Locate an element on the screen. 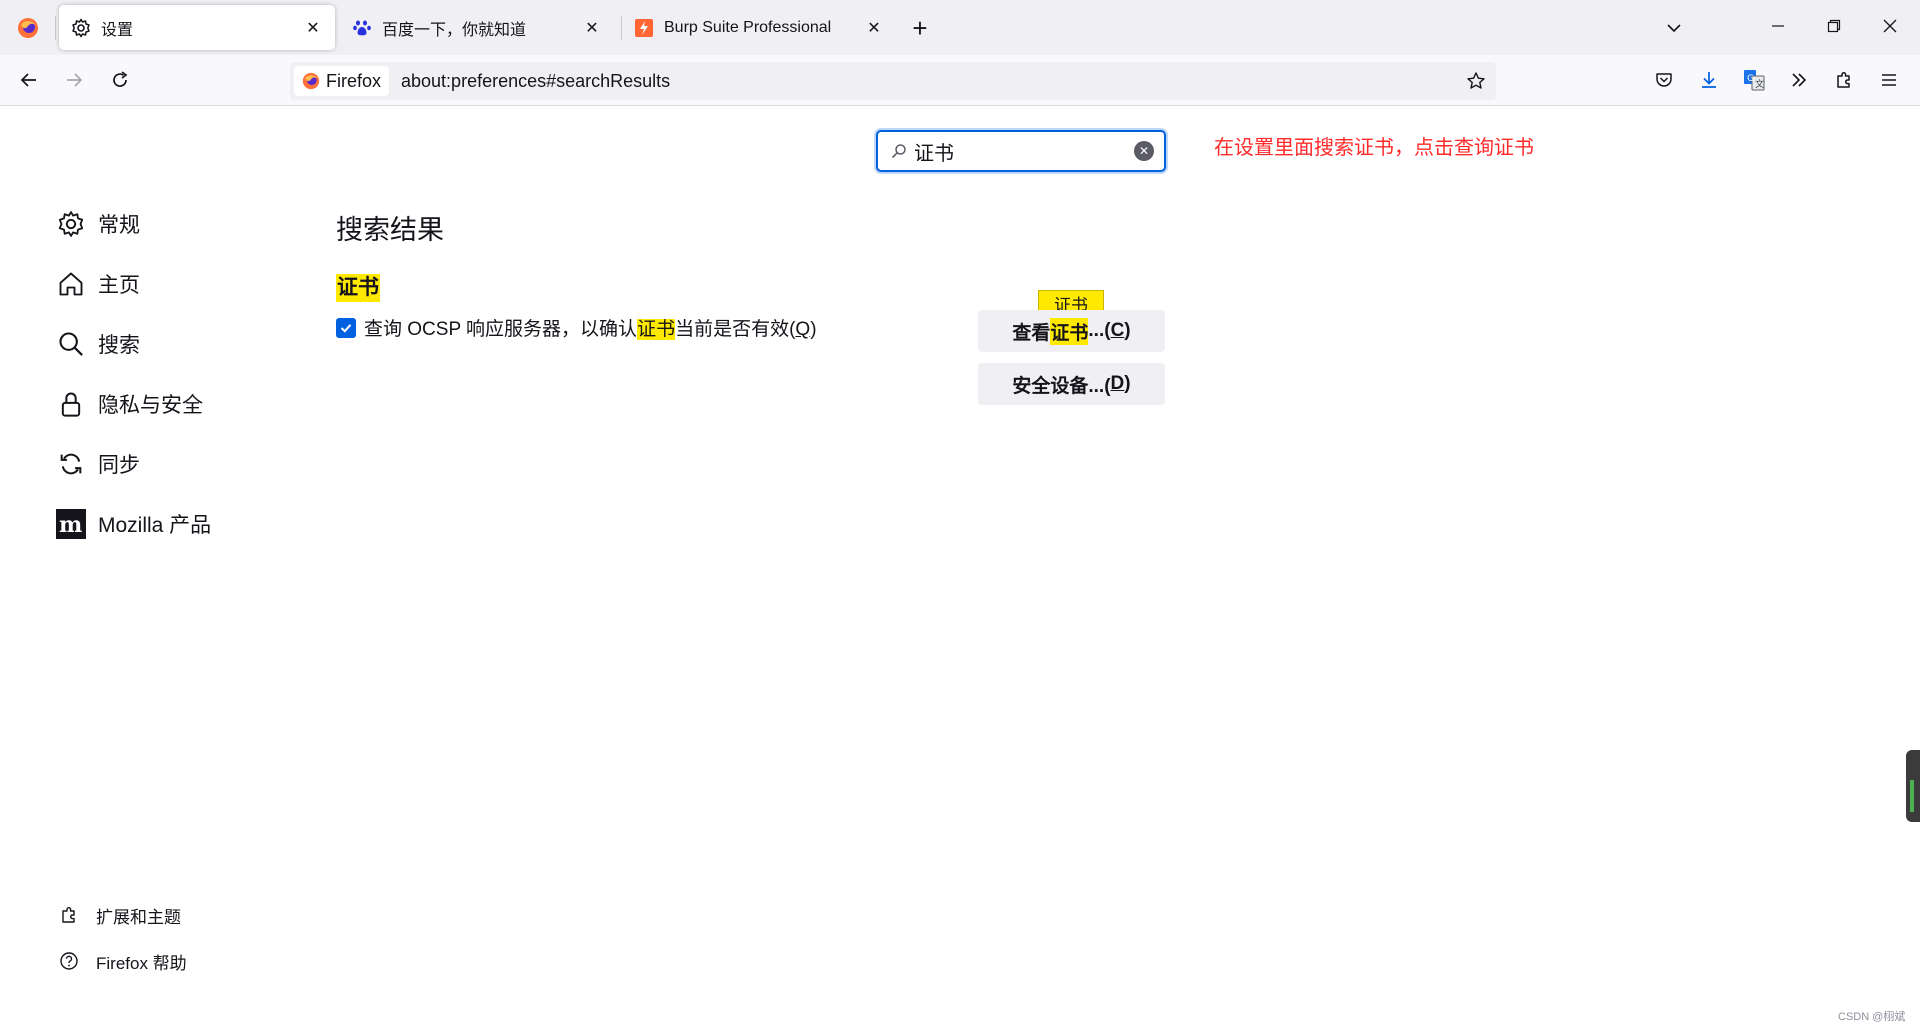 Image resolution: width=1920 pixels, height=1030 pixels. app-menu-button is located at coordinates (1889, 80).